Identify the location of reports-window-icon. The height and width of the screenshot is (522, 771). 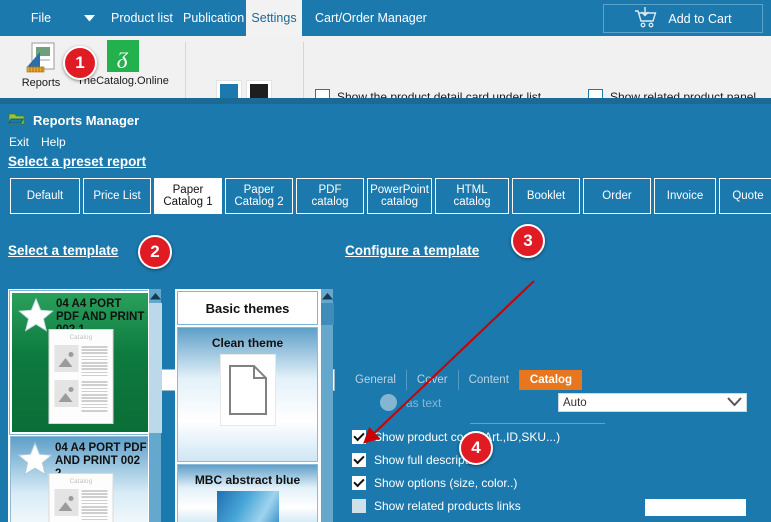
(16, 120).